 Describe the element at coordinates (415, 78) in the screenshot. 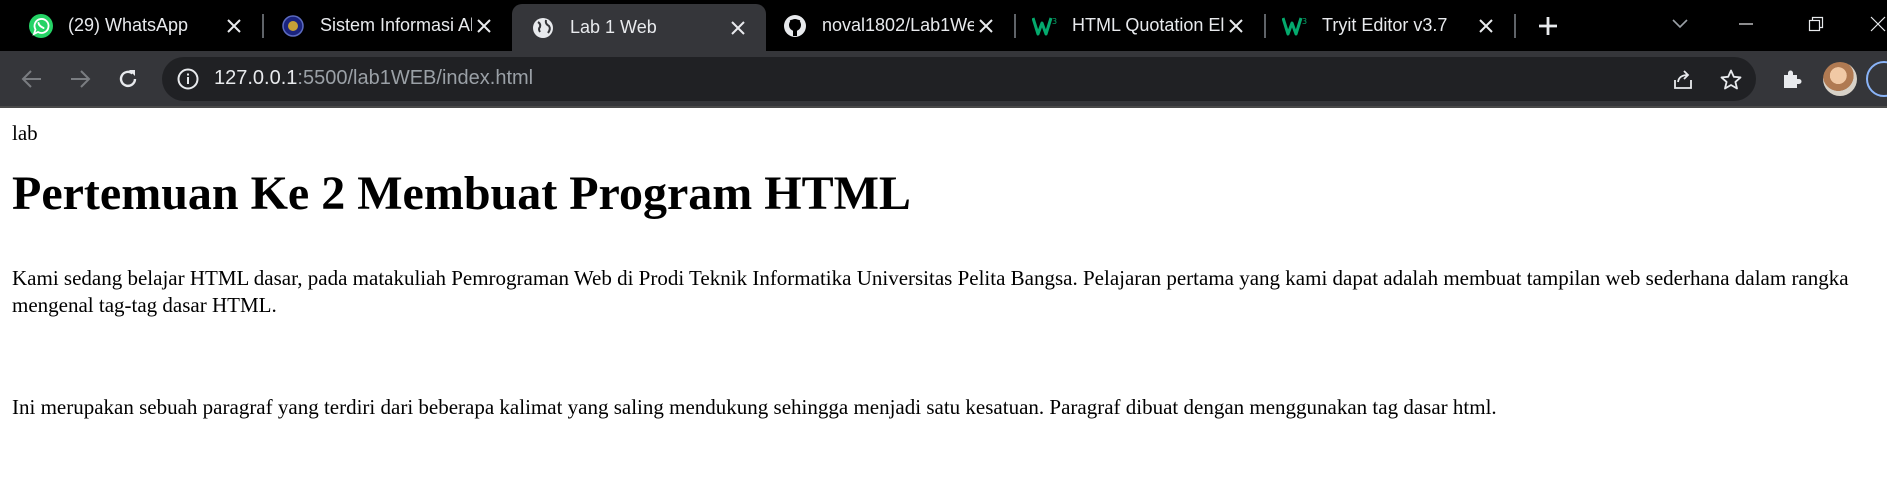

I see `url-path: :5500/lab1WEB/index.html` at that location.